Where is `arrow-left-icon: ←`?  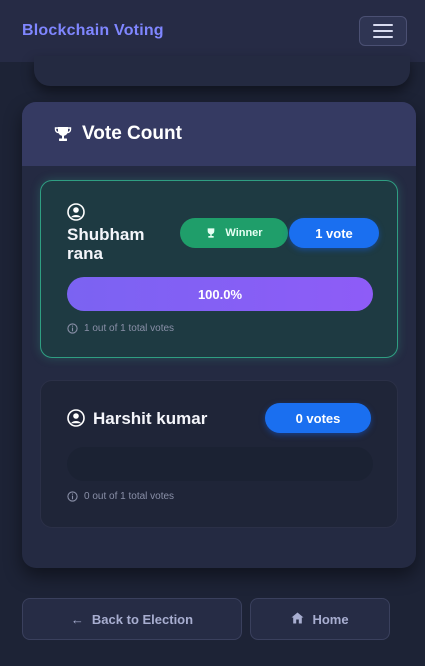
arrow-left-icon: ← is located at coordinates (77, 619).